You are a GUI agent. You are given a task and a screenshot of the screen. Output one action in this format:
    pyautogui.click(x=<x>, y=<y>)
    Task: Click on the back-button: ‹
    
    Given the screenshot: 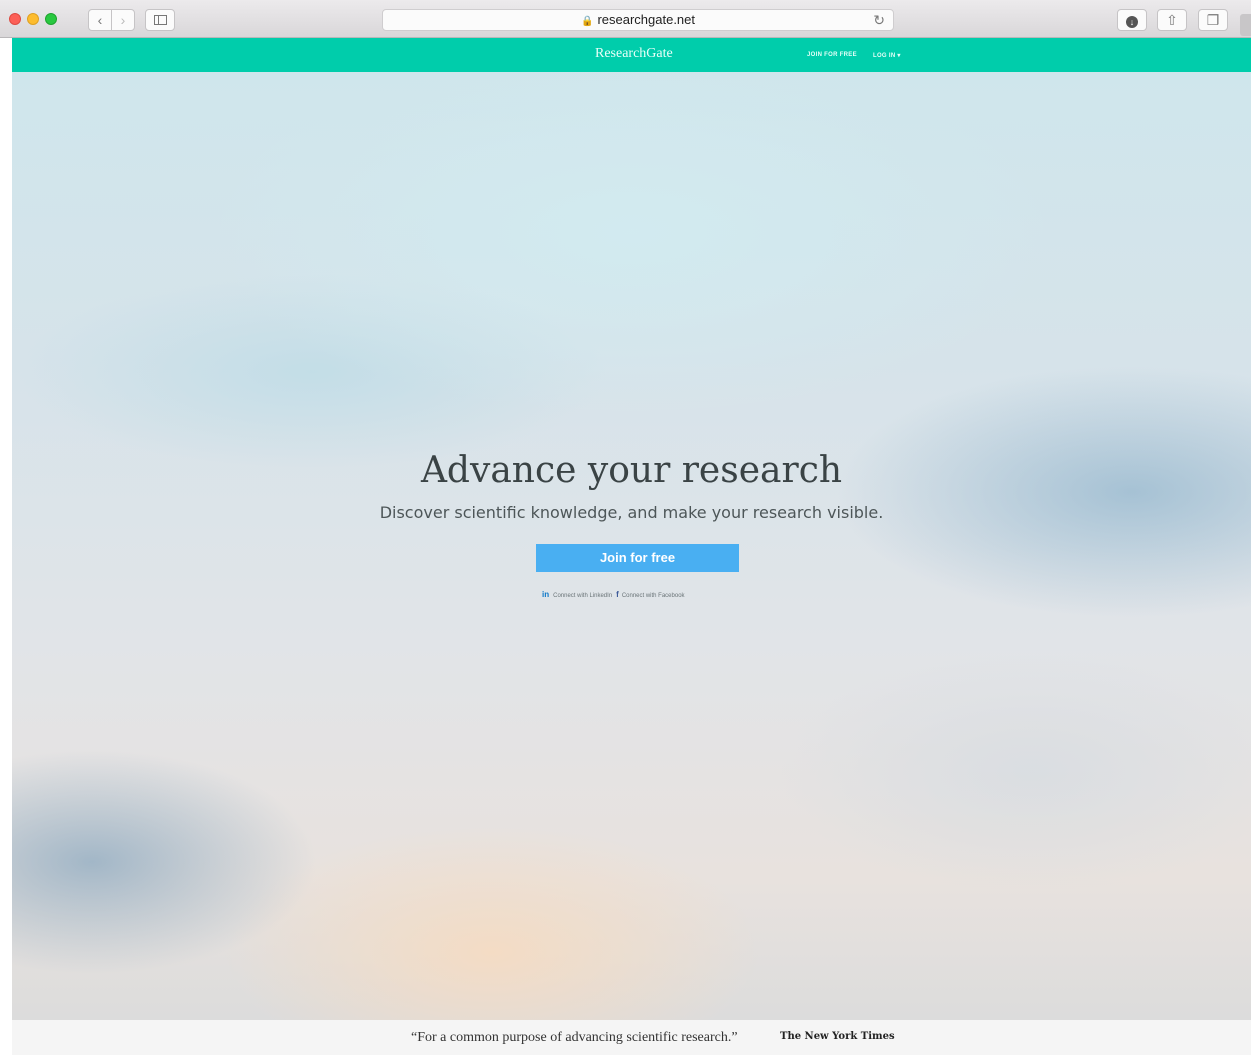 What is the action you would take?
    pyautogui.click(x=100, y=20)
    